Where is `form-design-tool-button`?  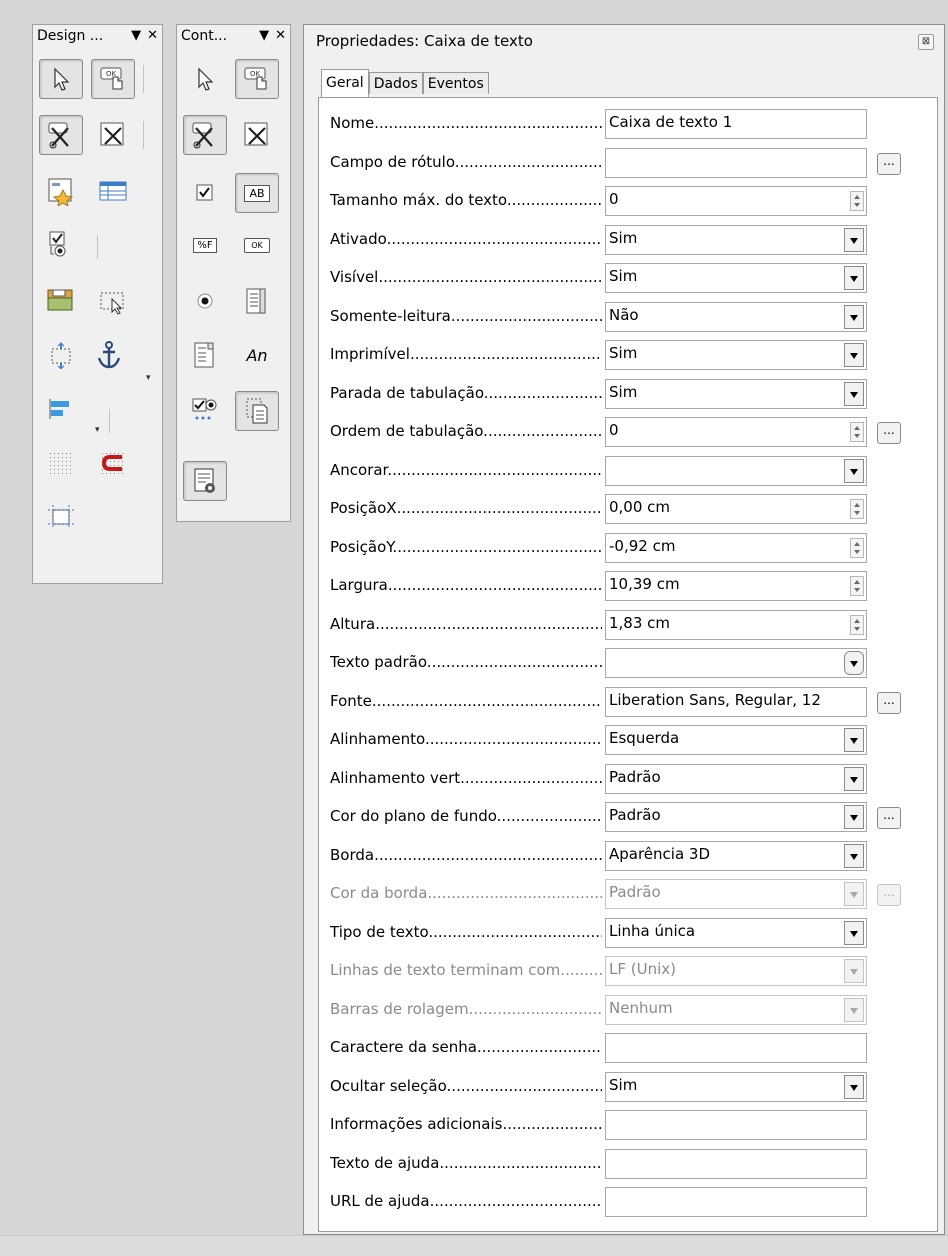
form-design-tool-button is located at coordinates (257, 411).